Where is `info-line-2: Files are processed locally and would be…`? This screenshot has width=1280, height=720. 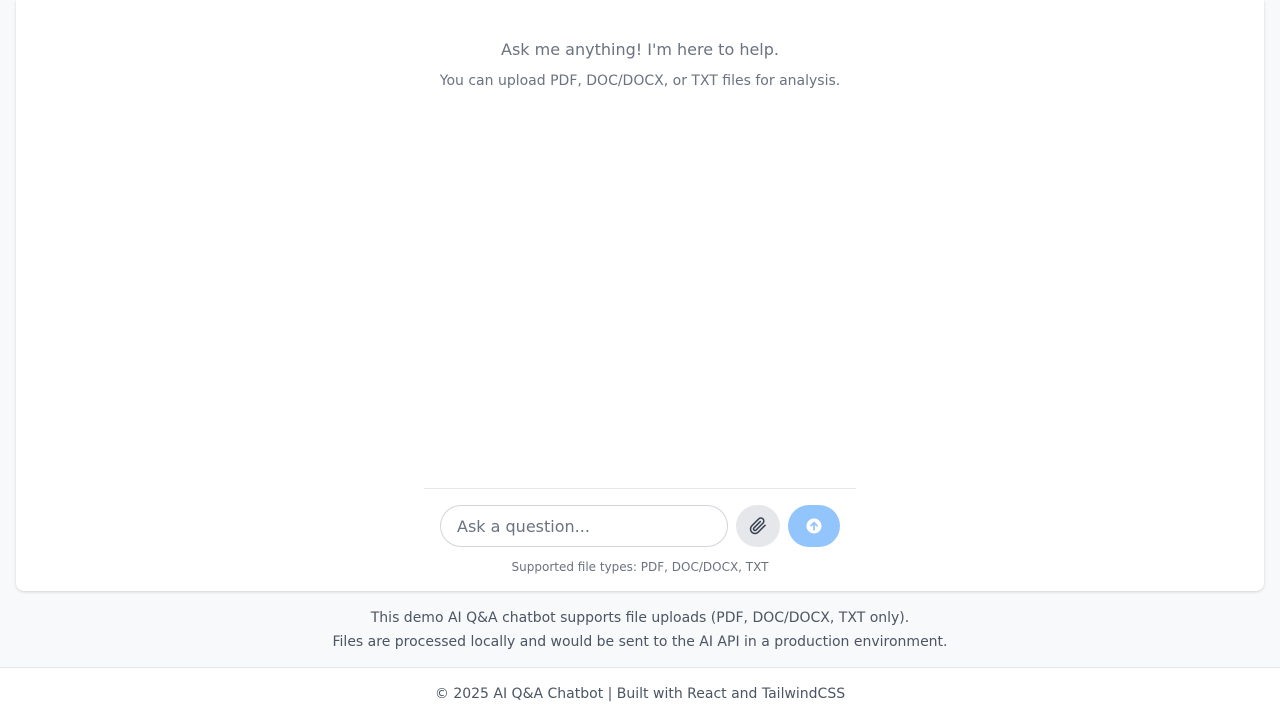
info-line-2: Files are processed locally and would be… is located at coordinates (640, 642).